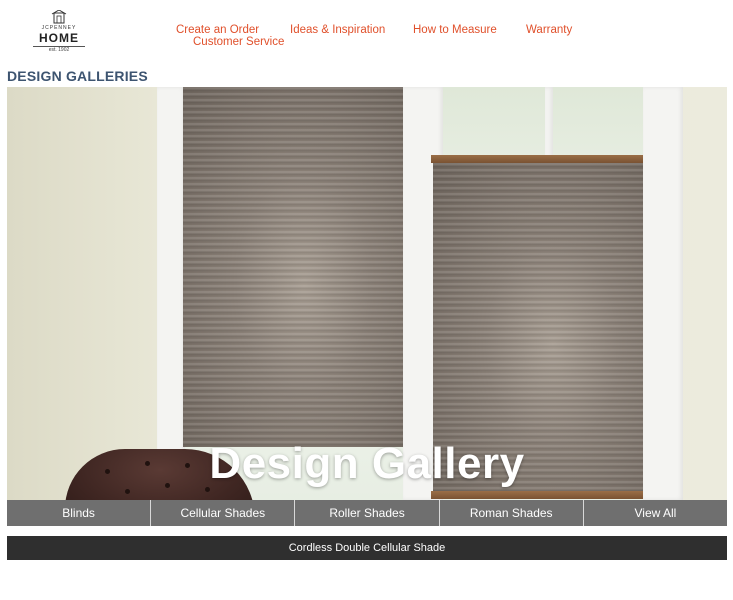  I want to click on nav-create-order: Create an Order, so click(217, 30).